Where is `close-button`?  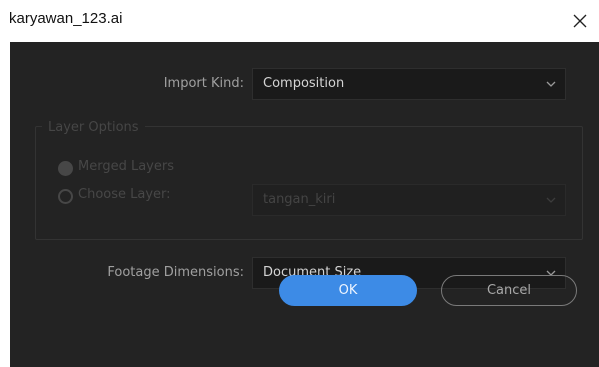
close-button is located at coordinates (580, 21).